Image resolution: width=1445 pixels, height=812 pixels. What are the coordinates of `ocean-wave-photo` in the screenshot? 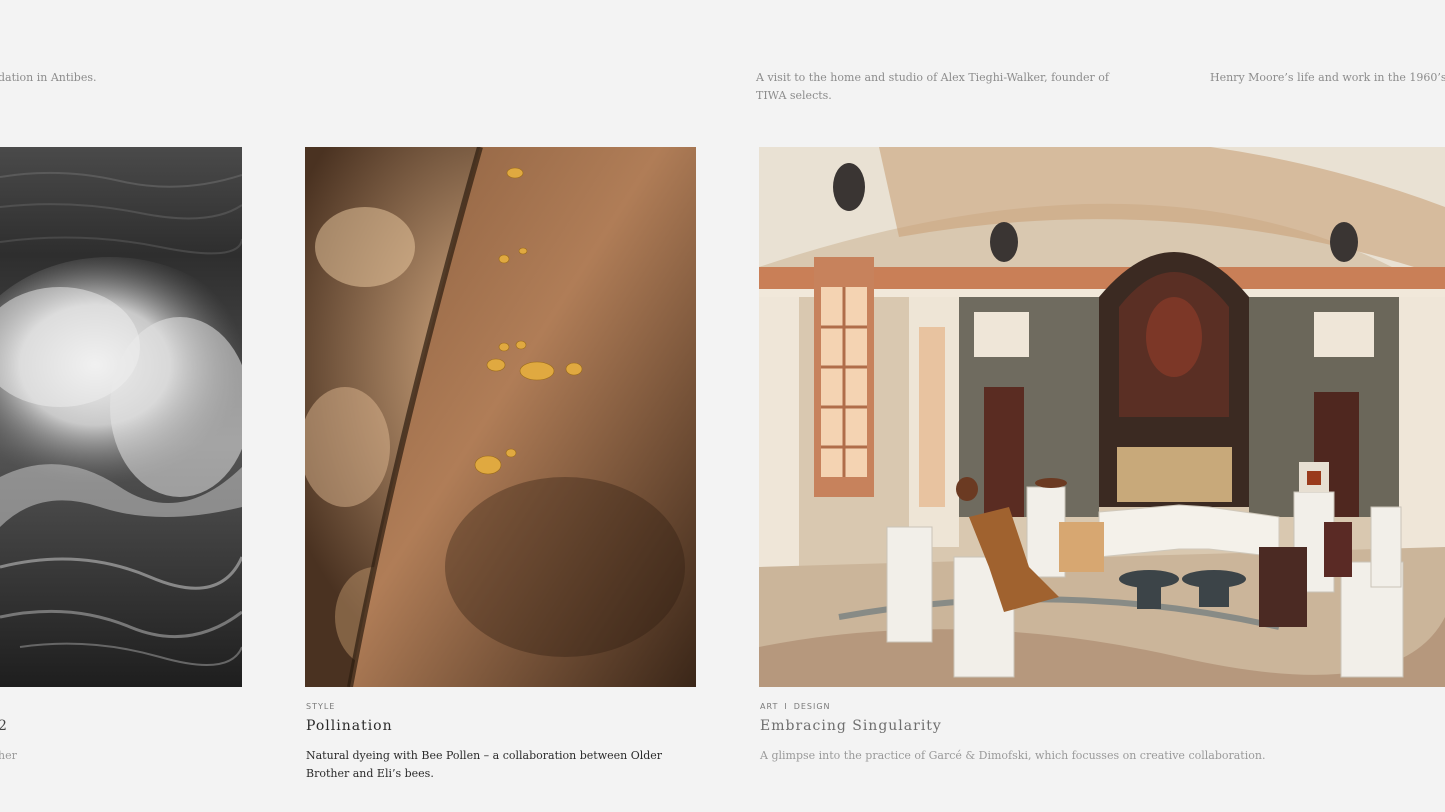 It's located at (121, 417).